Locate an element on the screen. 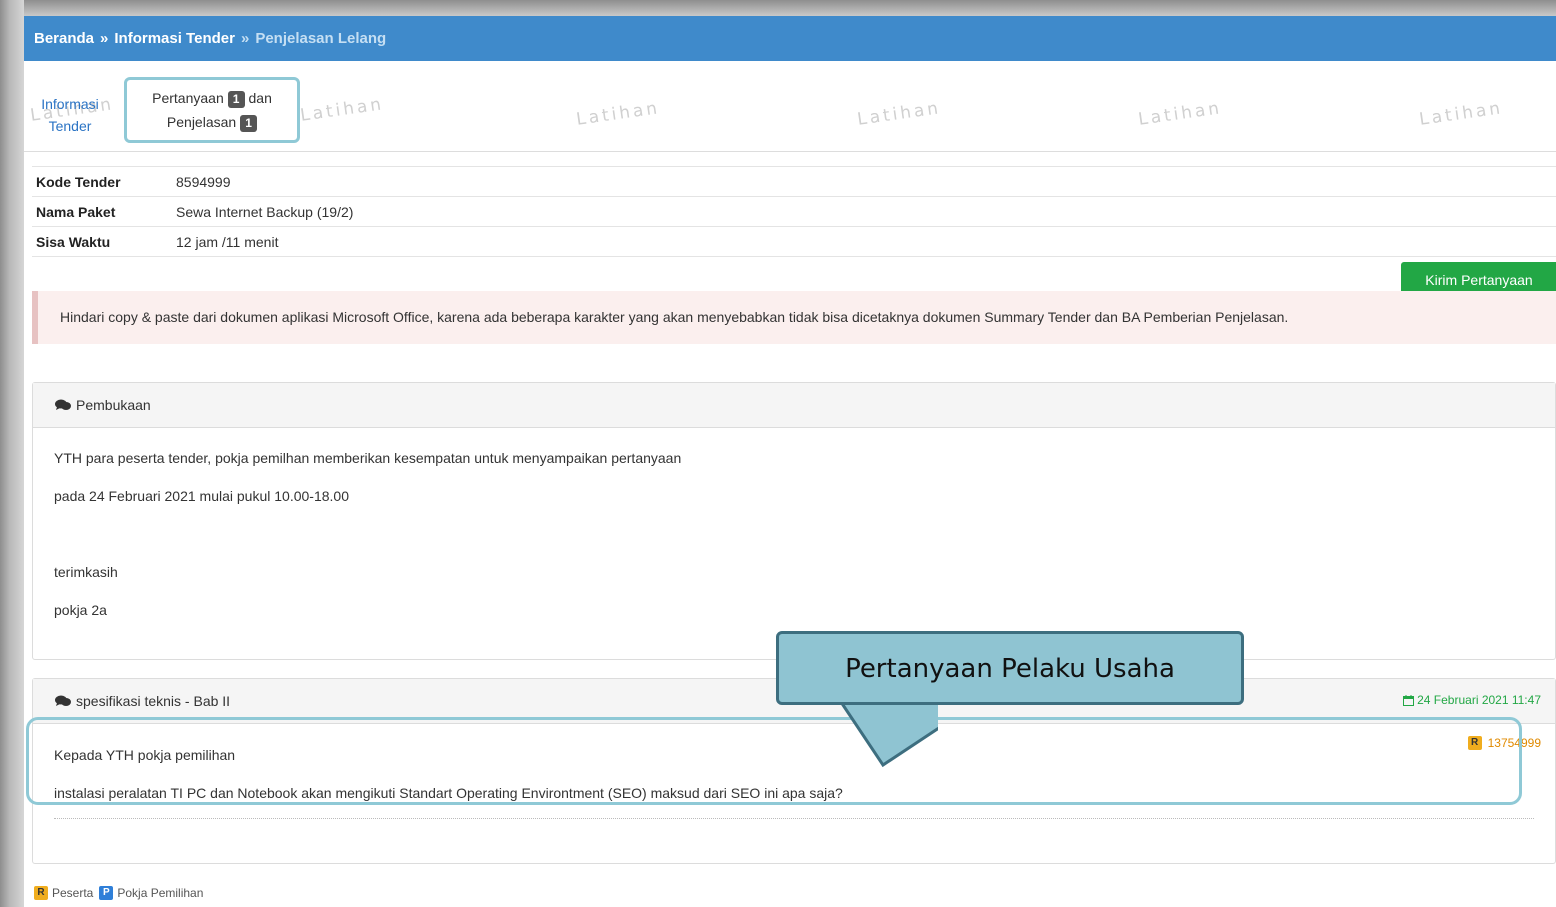 This screenshot has height=907, width=1556. table-row: Nama Paket Sewa Internet Backup (19/2) is located at coordinates (794, 211).